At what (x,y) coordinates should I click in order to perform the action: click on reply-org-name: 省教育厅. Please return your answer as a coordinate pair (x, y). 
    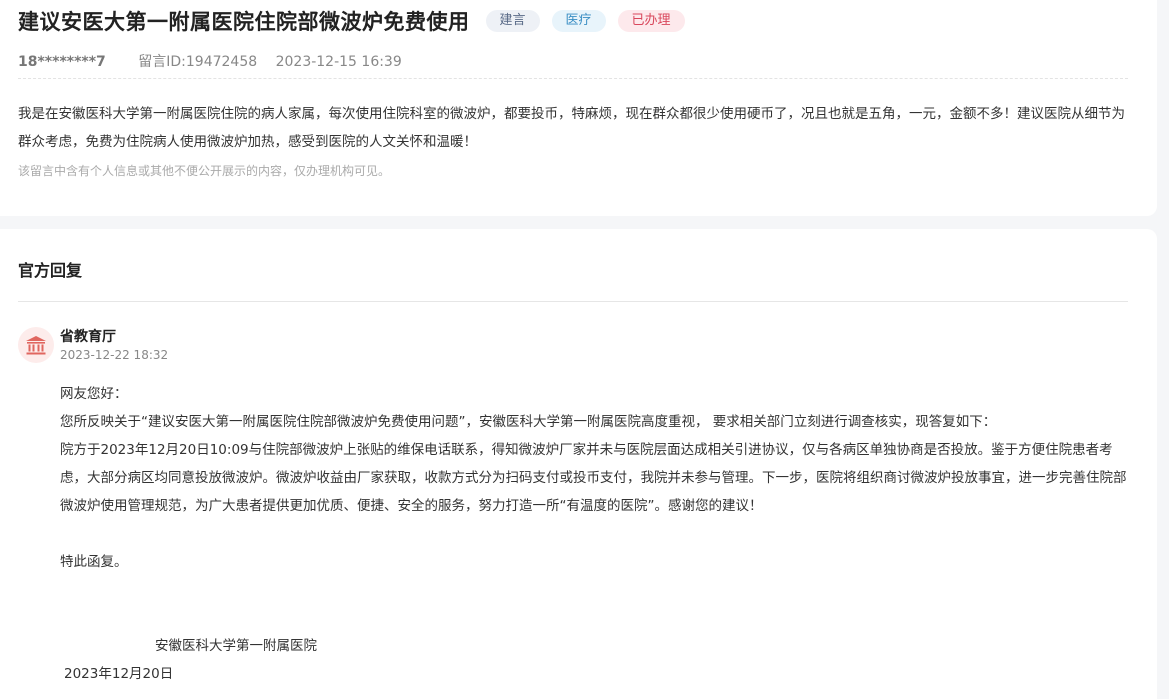
    Looking at the image, I should click on (88, 337).